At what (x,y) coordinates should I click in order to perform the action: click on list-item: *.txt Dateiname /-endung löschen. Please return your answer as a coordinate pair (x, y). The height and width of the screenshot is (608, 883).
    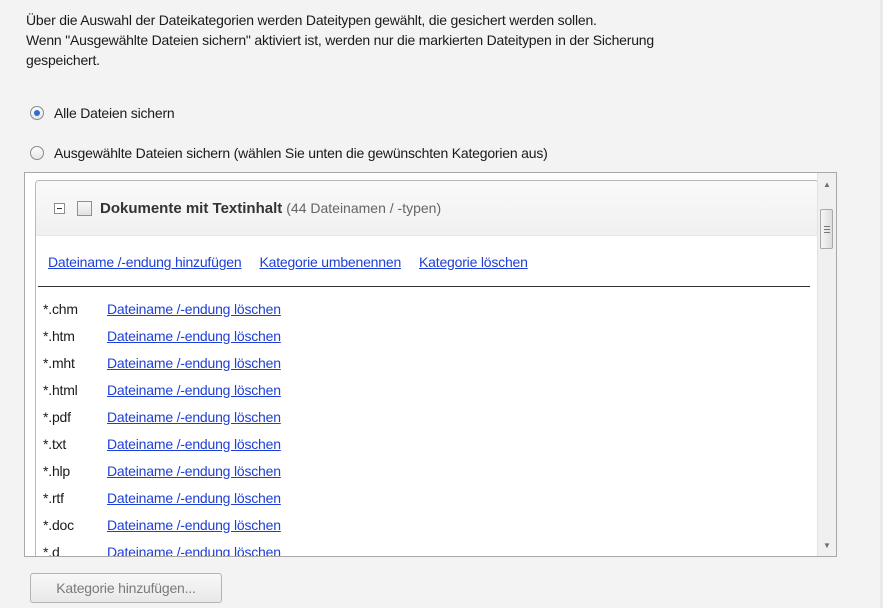
    Looking at the image, I should click on (162, 443).